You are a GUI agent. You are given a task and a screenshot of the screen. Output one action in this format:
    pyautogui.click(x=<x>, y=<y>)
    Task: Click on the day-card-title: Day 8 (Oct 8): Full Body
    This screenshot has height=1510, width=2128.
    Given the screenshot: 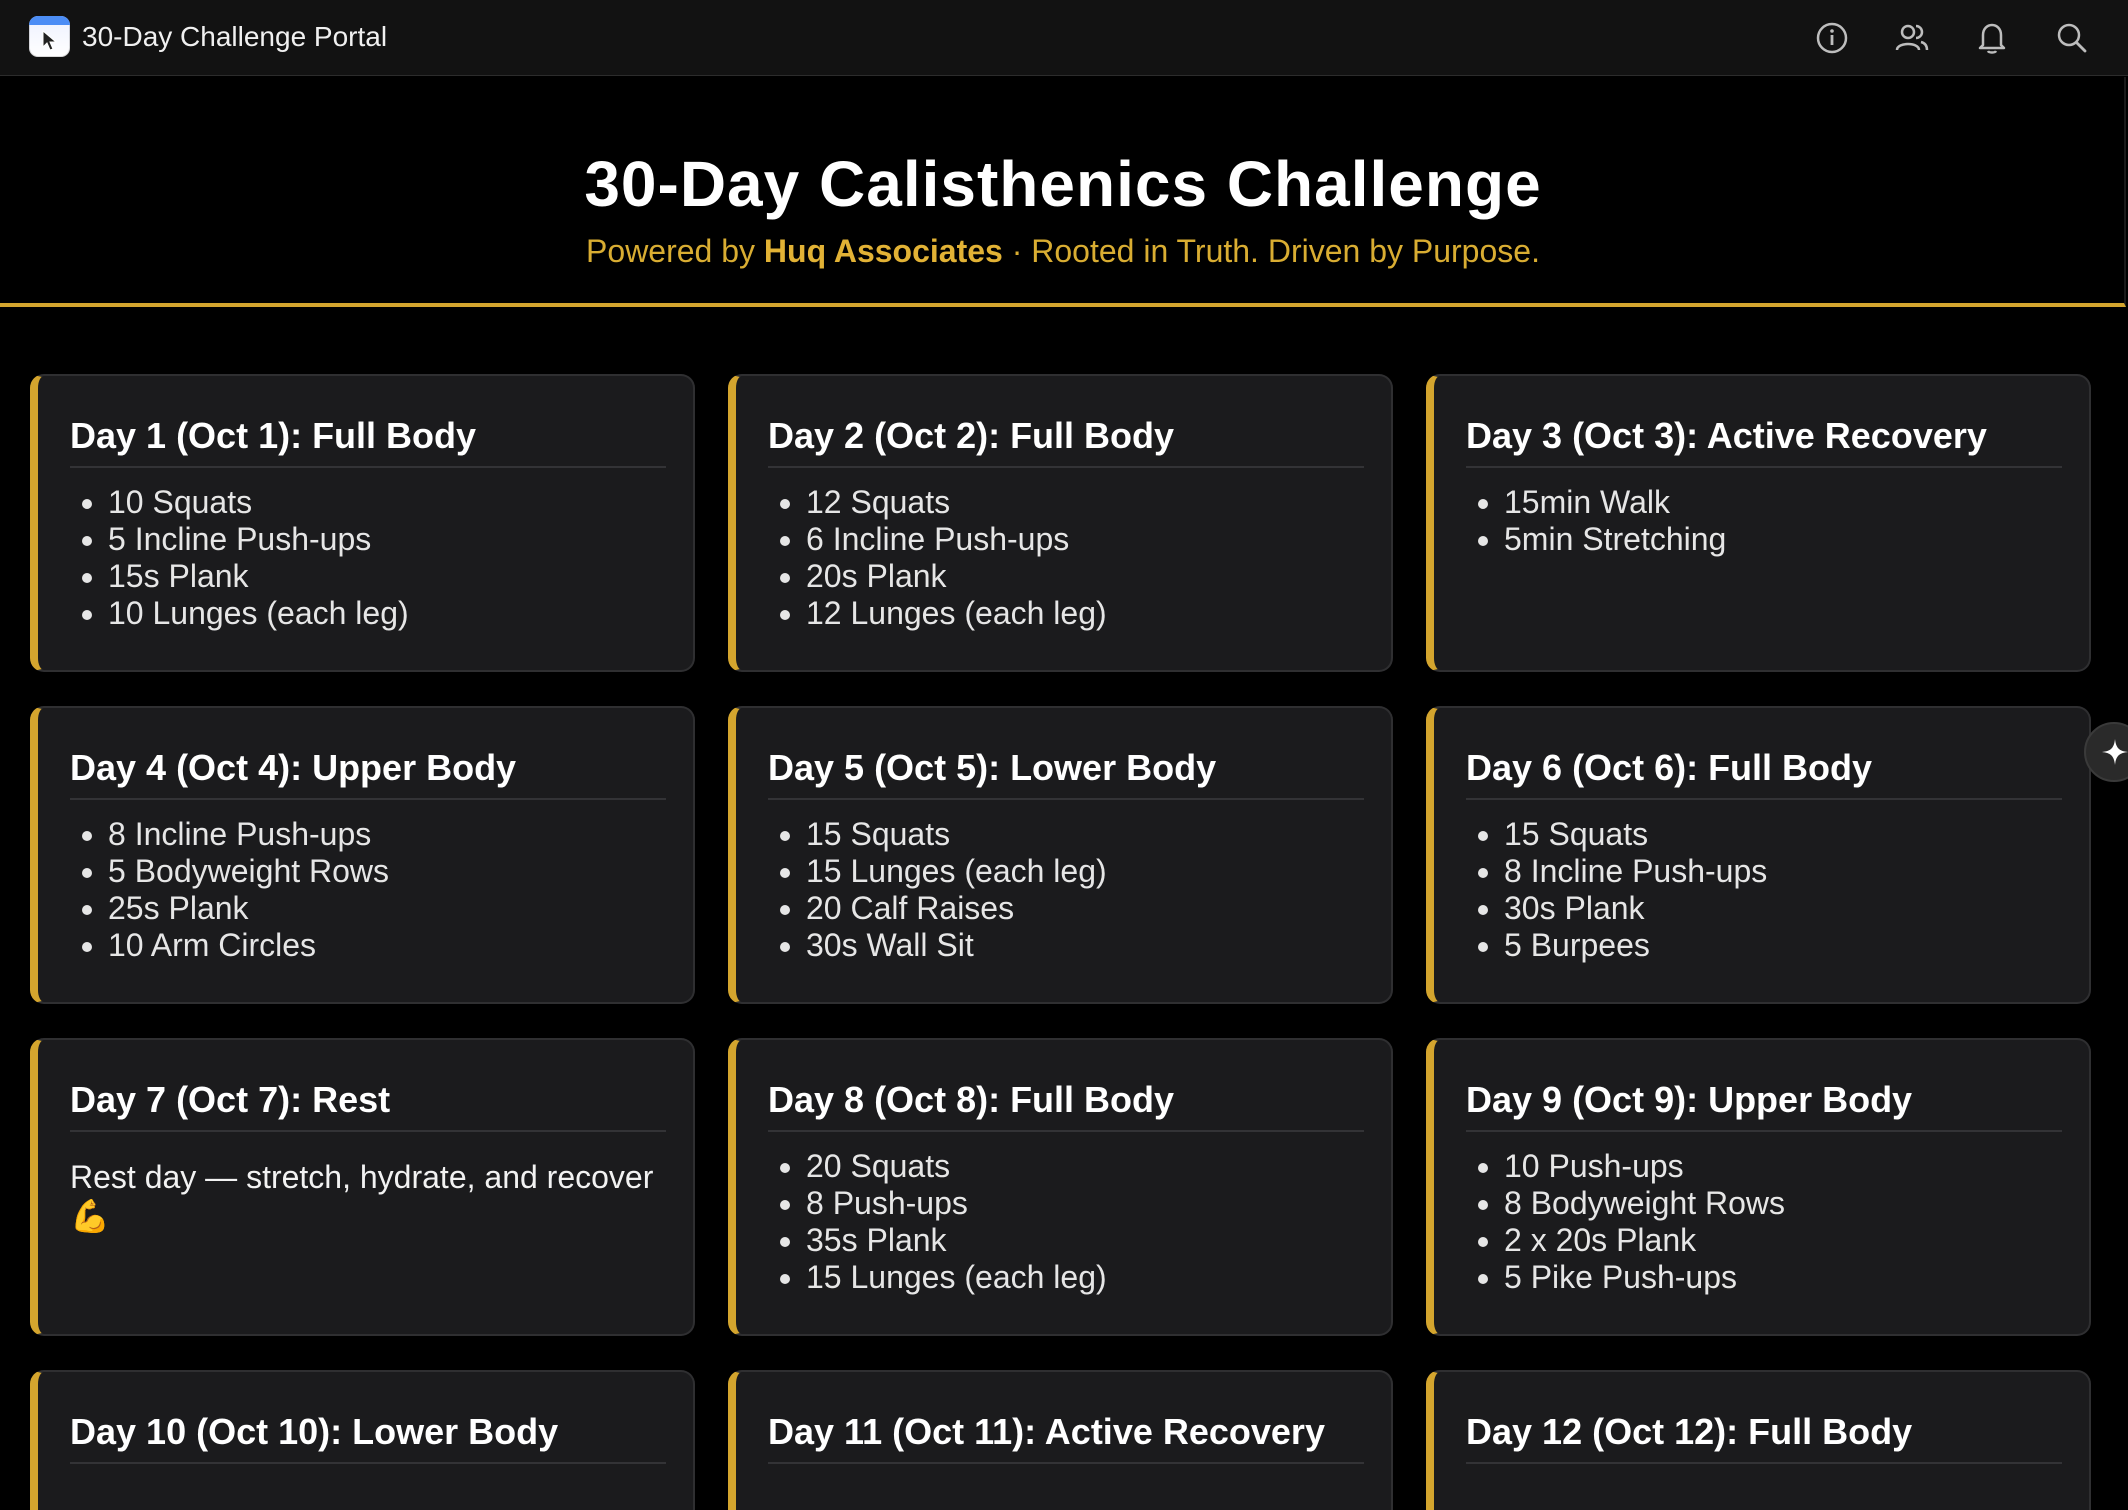 What is the action you would take?
    pyautogui.click(x=1066, y=1105)
    